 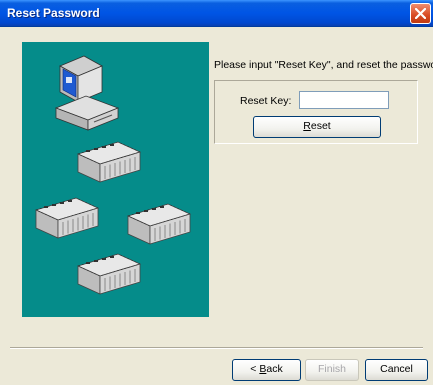 What do you see at coordinates (344, 100) in the screenshot?
I see `reset-key-input` at bounding box center [344, 100].